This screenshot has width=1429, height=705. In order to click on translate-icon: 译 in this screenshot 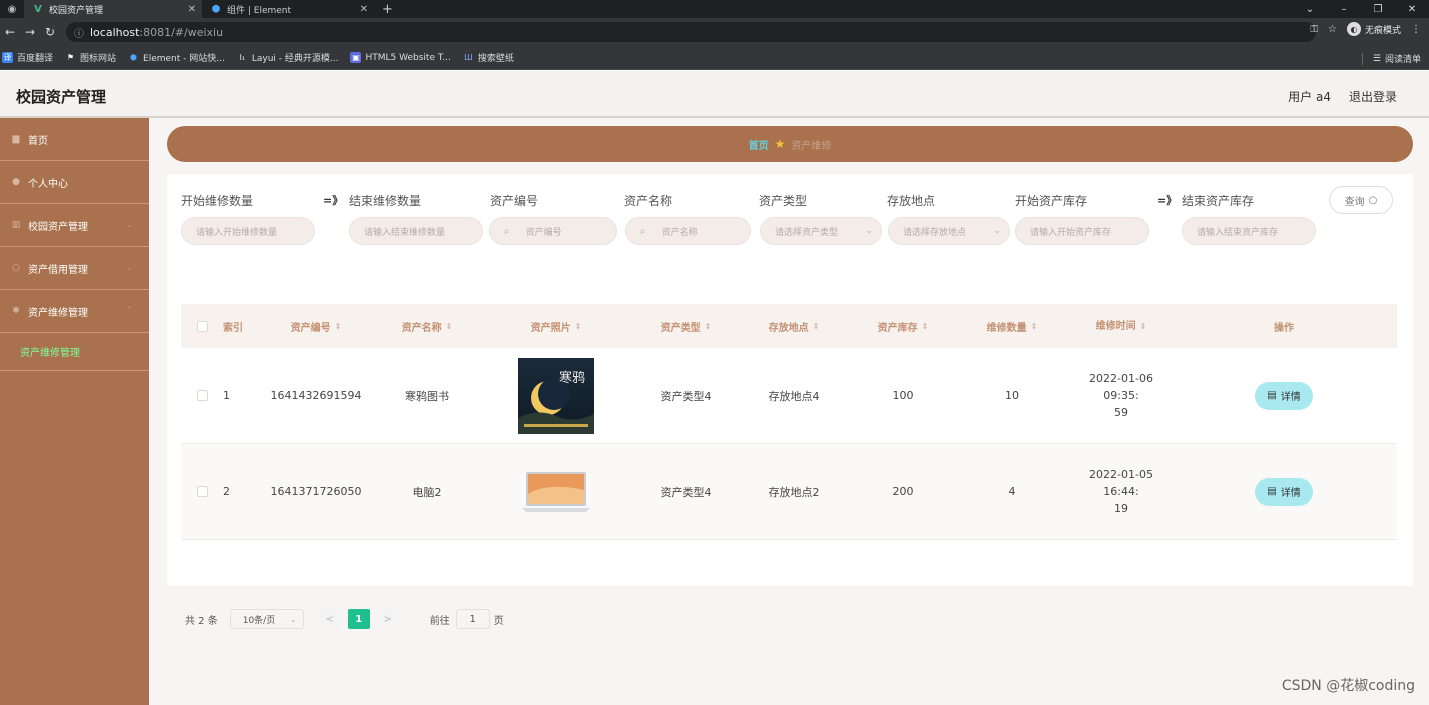, I will do `click(7, 57)`.